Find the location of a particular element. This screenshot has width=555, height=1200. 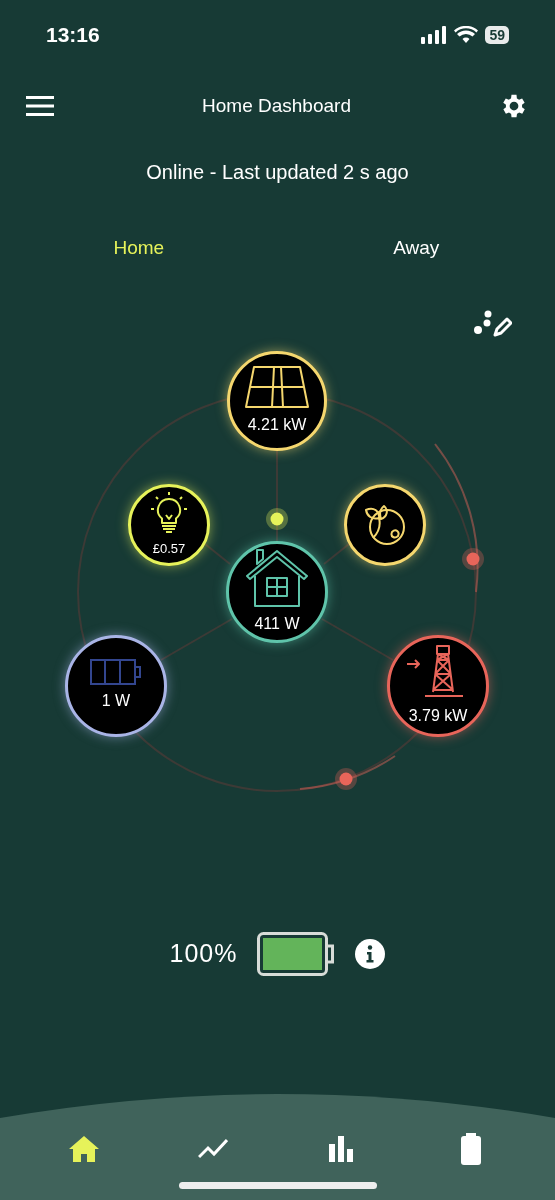

signal-icon is located at coordinates (434, 35).